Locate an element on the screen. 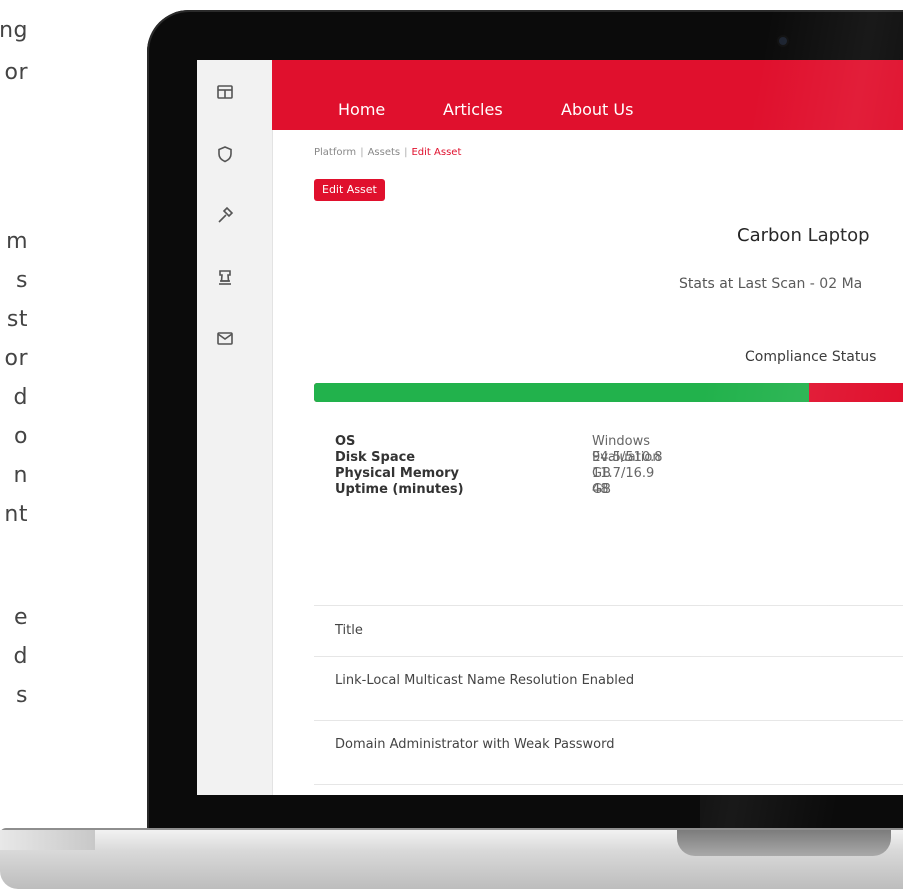 Image resolution: width=903 pixels, height=889 pixels. table-row: Domain Administrator with Weak Password is located at coordinates (608, 752).